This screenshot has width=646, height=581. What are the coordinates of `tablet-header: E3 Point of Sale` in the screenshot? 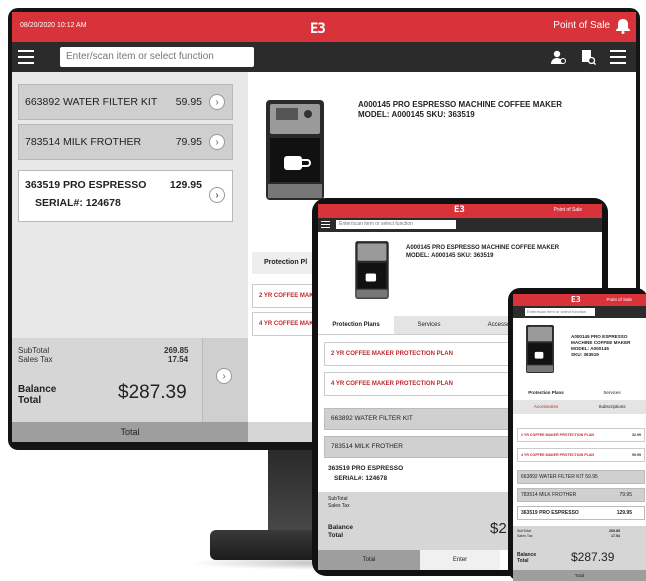 It's located at (460, 211).